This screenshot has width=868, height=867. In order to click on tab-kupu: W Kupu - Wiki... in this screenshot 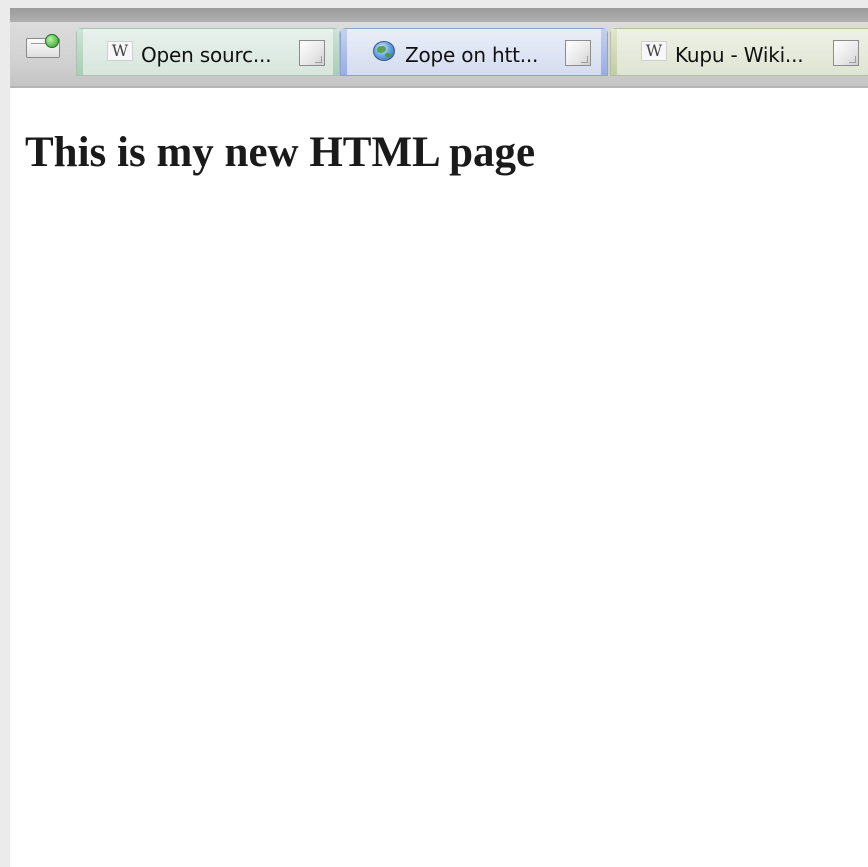, I will do `click(739, 52)`.